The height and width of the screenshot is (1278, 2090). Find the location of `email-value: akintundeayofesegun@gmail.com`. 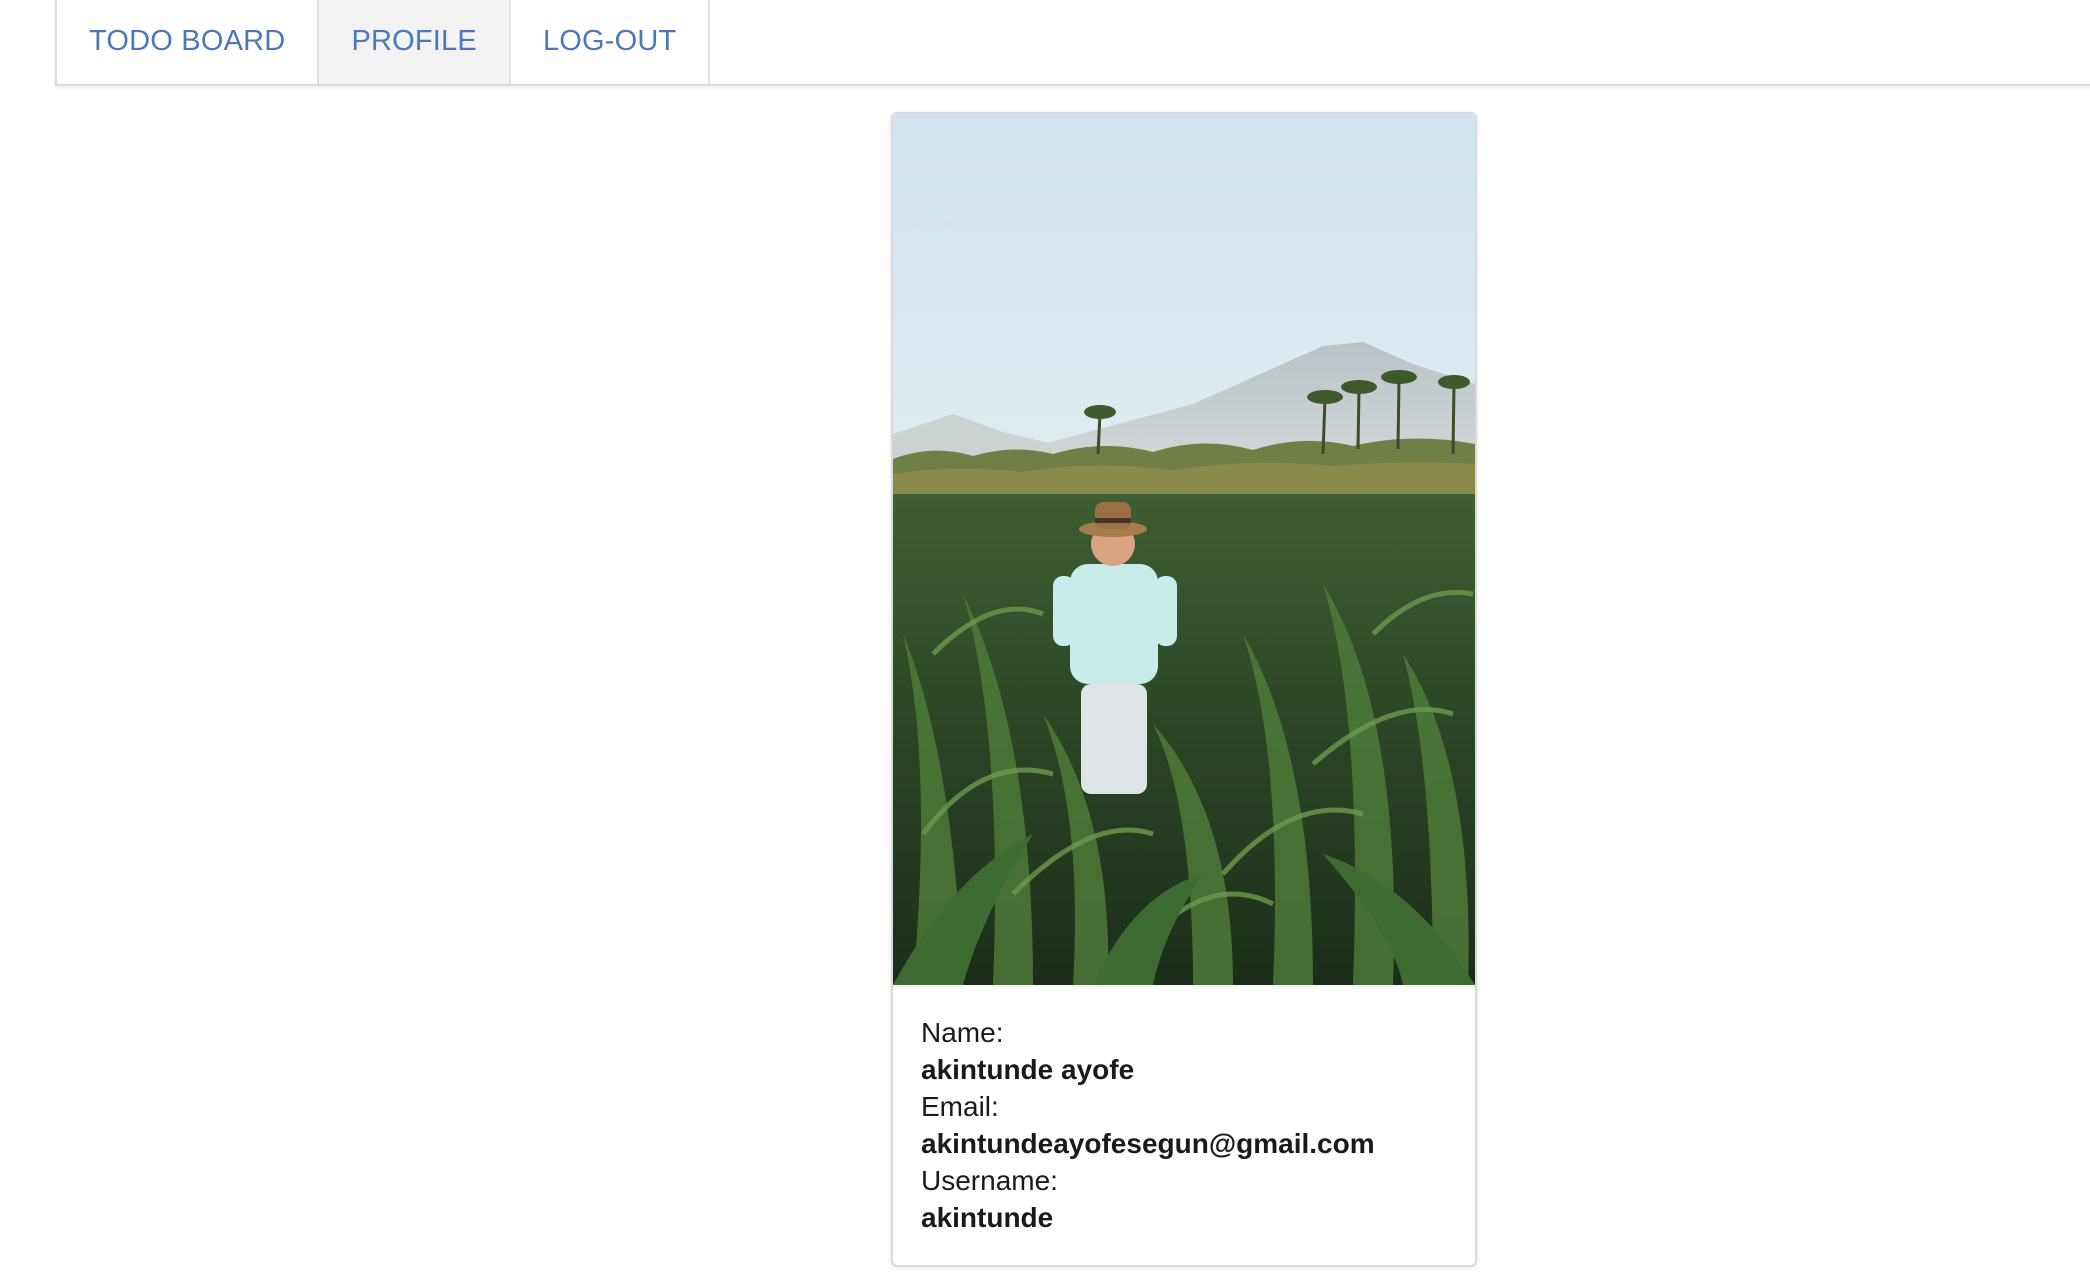

email-value: akintundeayofesegun@gmail.com is located at coordinates (1148, 1143).